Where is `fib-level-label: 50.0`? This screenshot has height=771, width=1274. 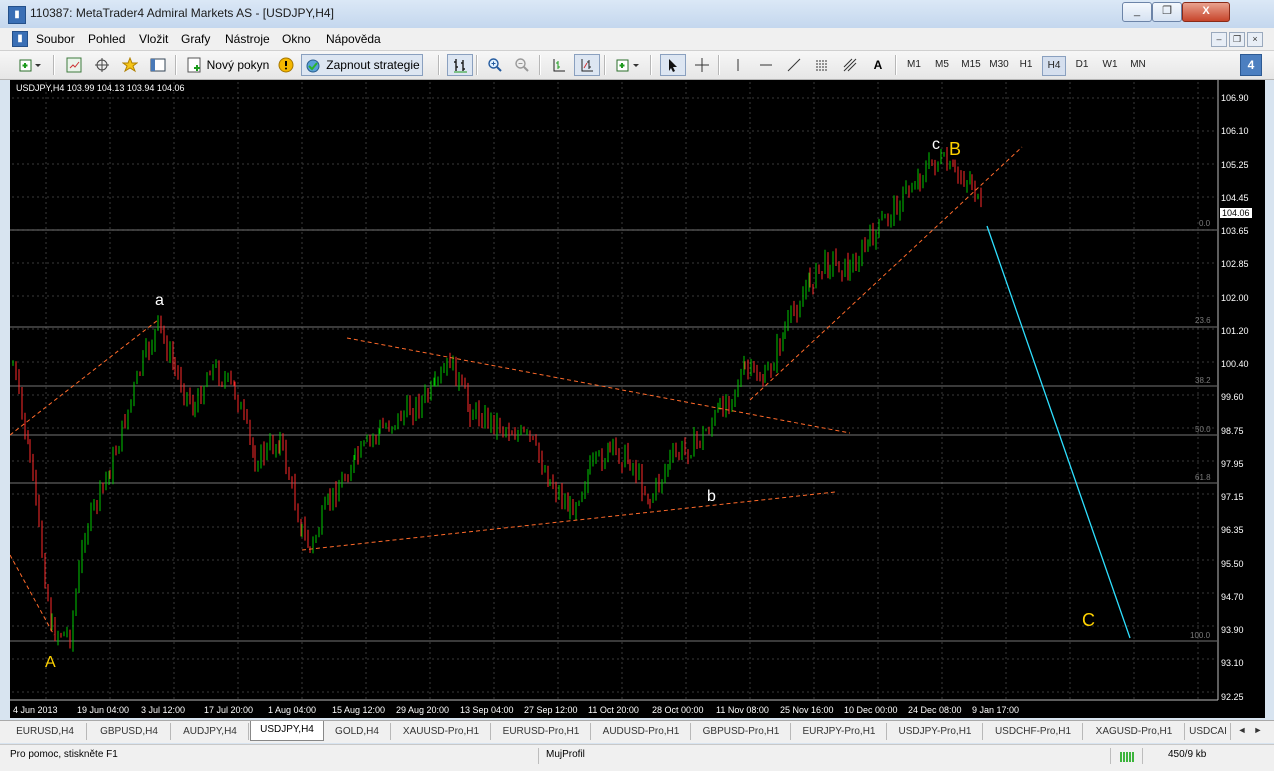
fib-level-label: 50.0 is located at coordinates (1203, 429).